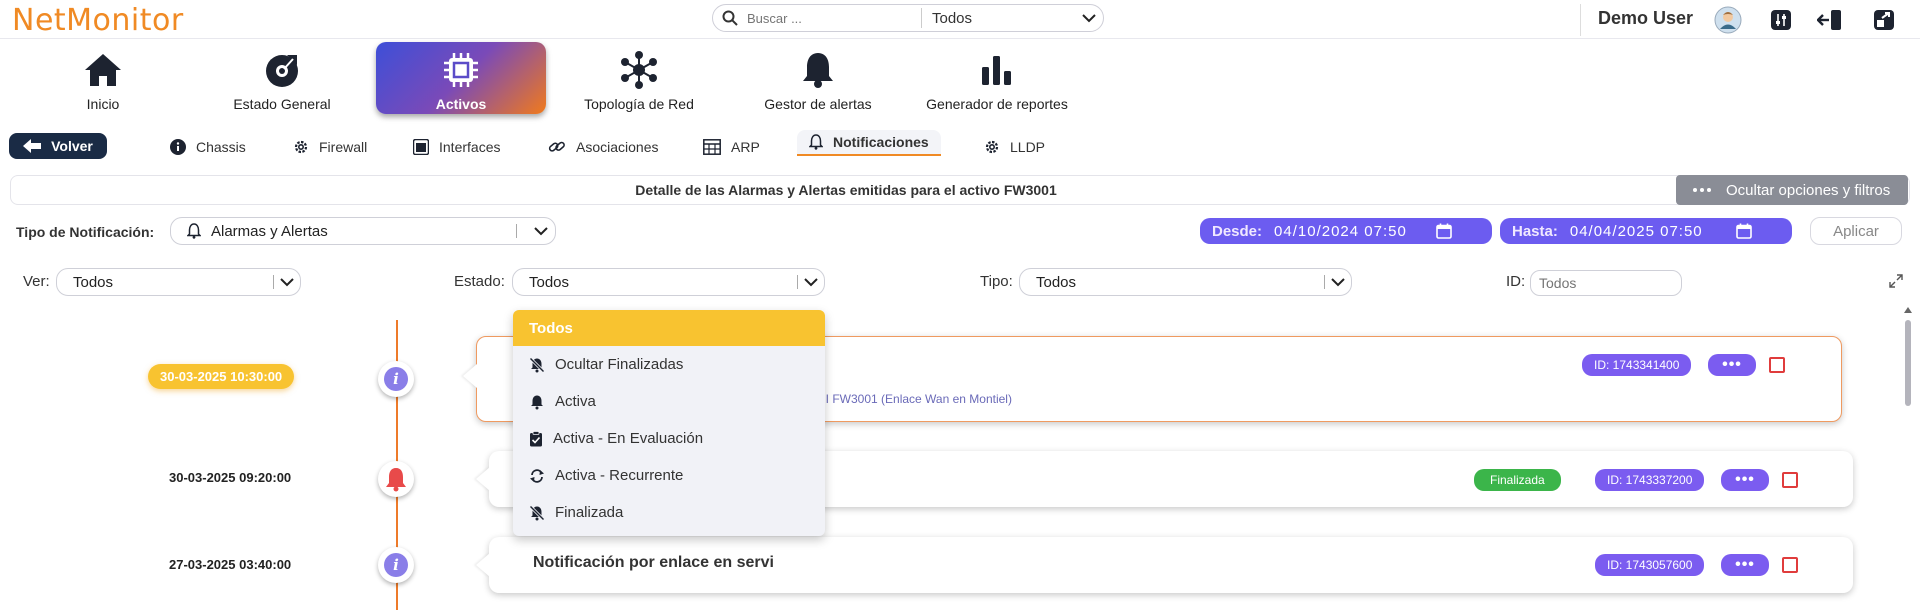 This screenshot has height=610, width=1920. I want to click on info-icon: i, so click(396, 565).